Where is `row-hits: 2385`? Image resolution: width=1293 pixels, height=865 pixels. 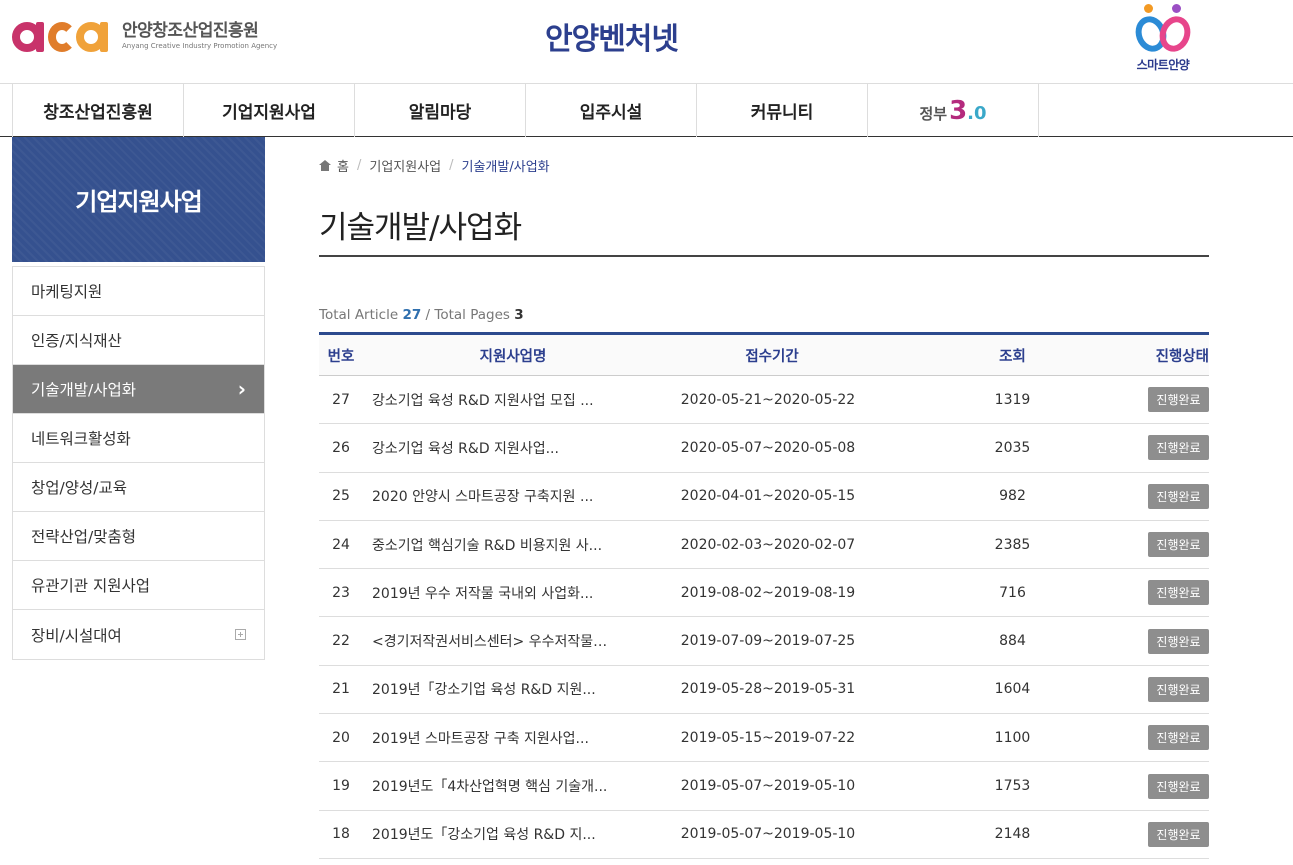 row-hits: 2385 is located at coordinates (1012, 544).